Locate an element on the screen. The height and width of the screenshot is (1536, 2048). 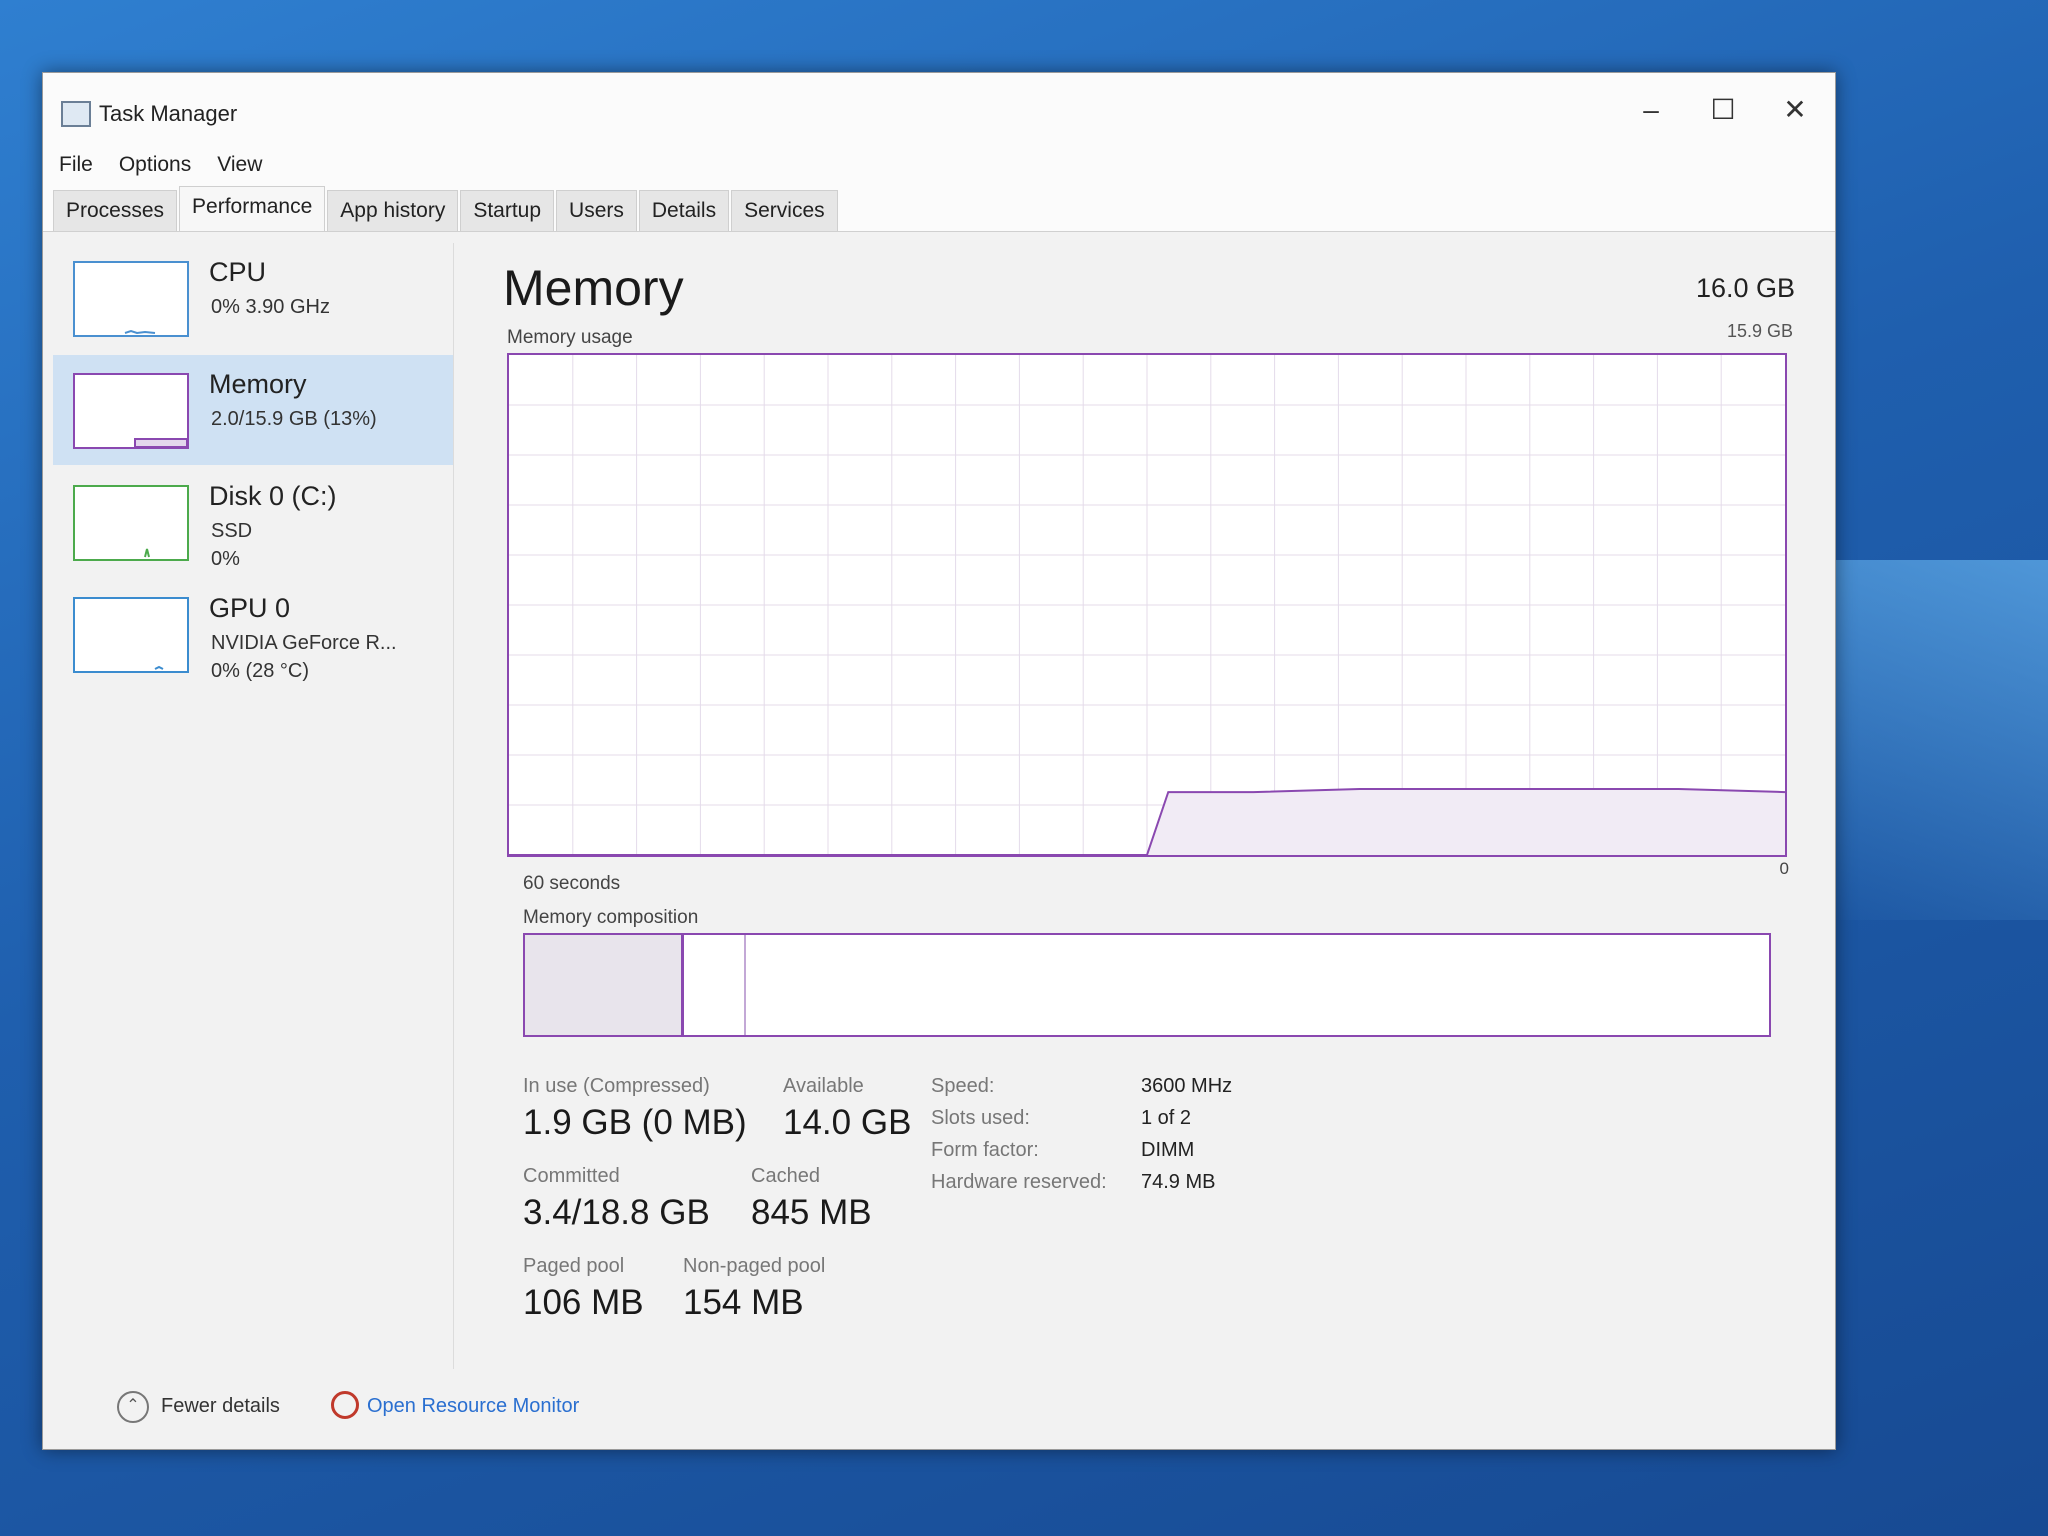
page-title: Memory is located at coordinates (593, 288).